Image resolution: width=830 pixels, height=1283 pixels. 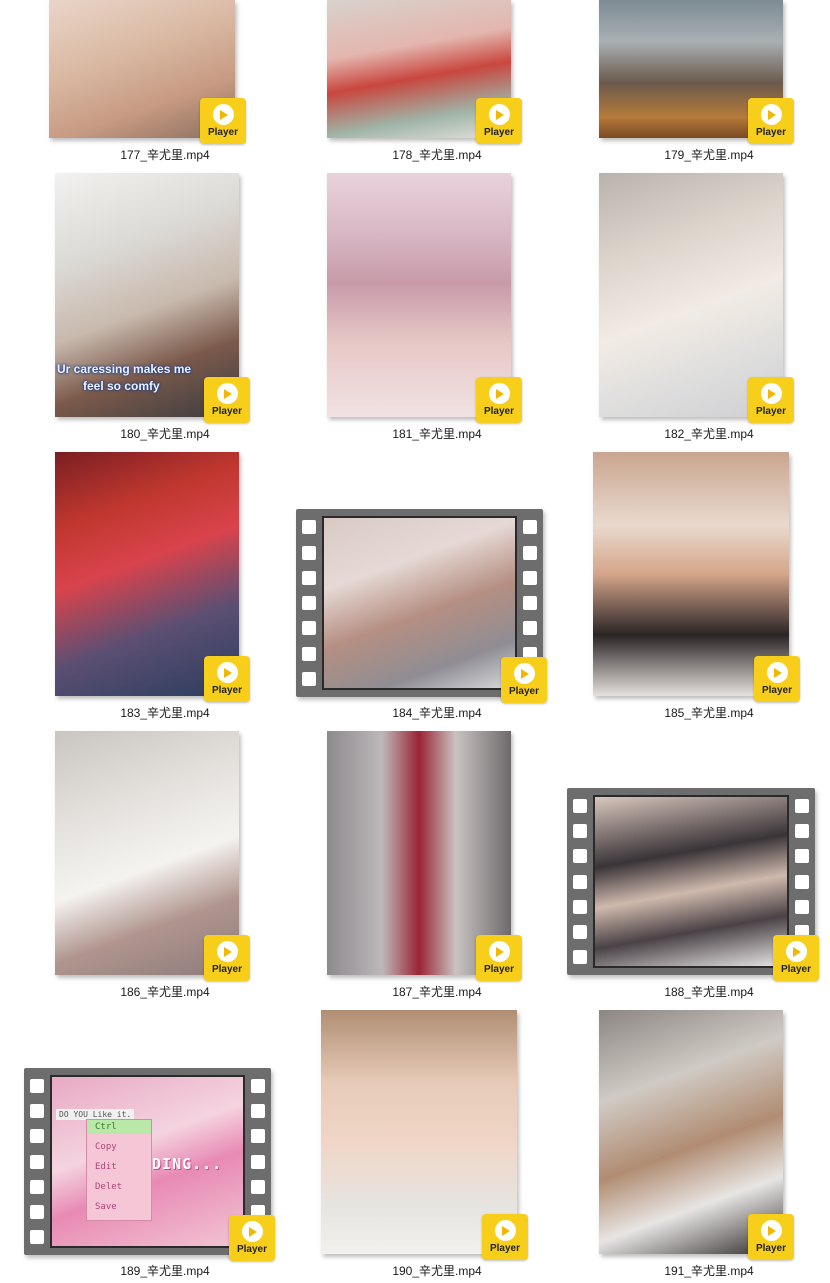 What do you see at coordinates (165, 992) in the screenshot?
I see `file-name: 186_辛尤里.mp4` at bounding box center [165, 992].